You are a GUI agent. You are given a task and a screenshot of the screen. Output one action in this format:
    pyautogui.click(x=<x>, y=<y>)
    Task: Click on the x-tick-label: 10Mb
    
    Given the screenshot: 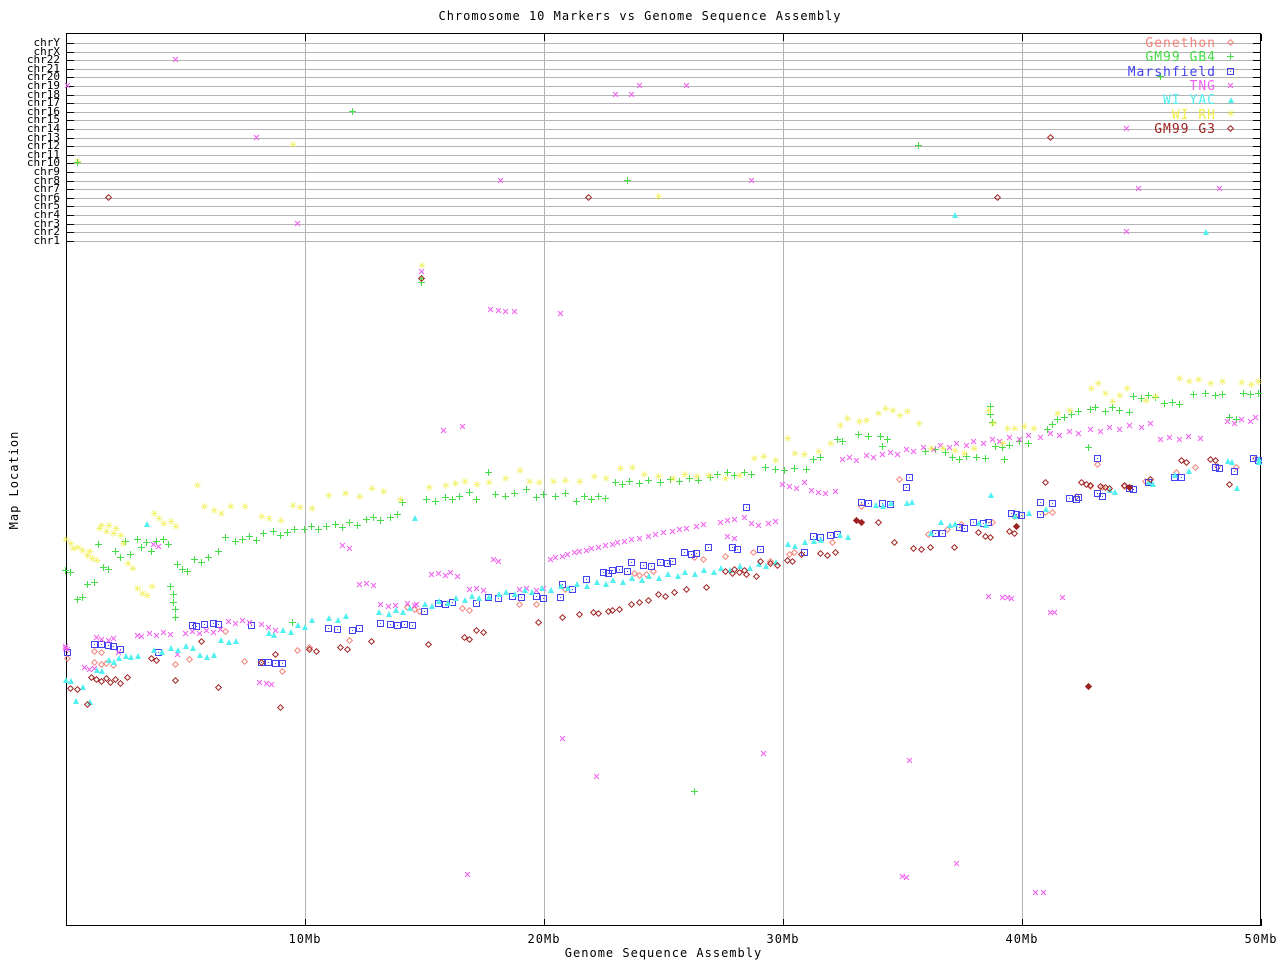 What is the action you would take?
    pyautogui.click(x=305, y=939)
    